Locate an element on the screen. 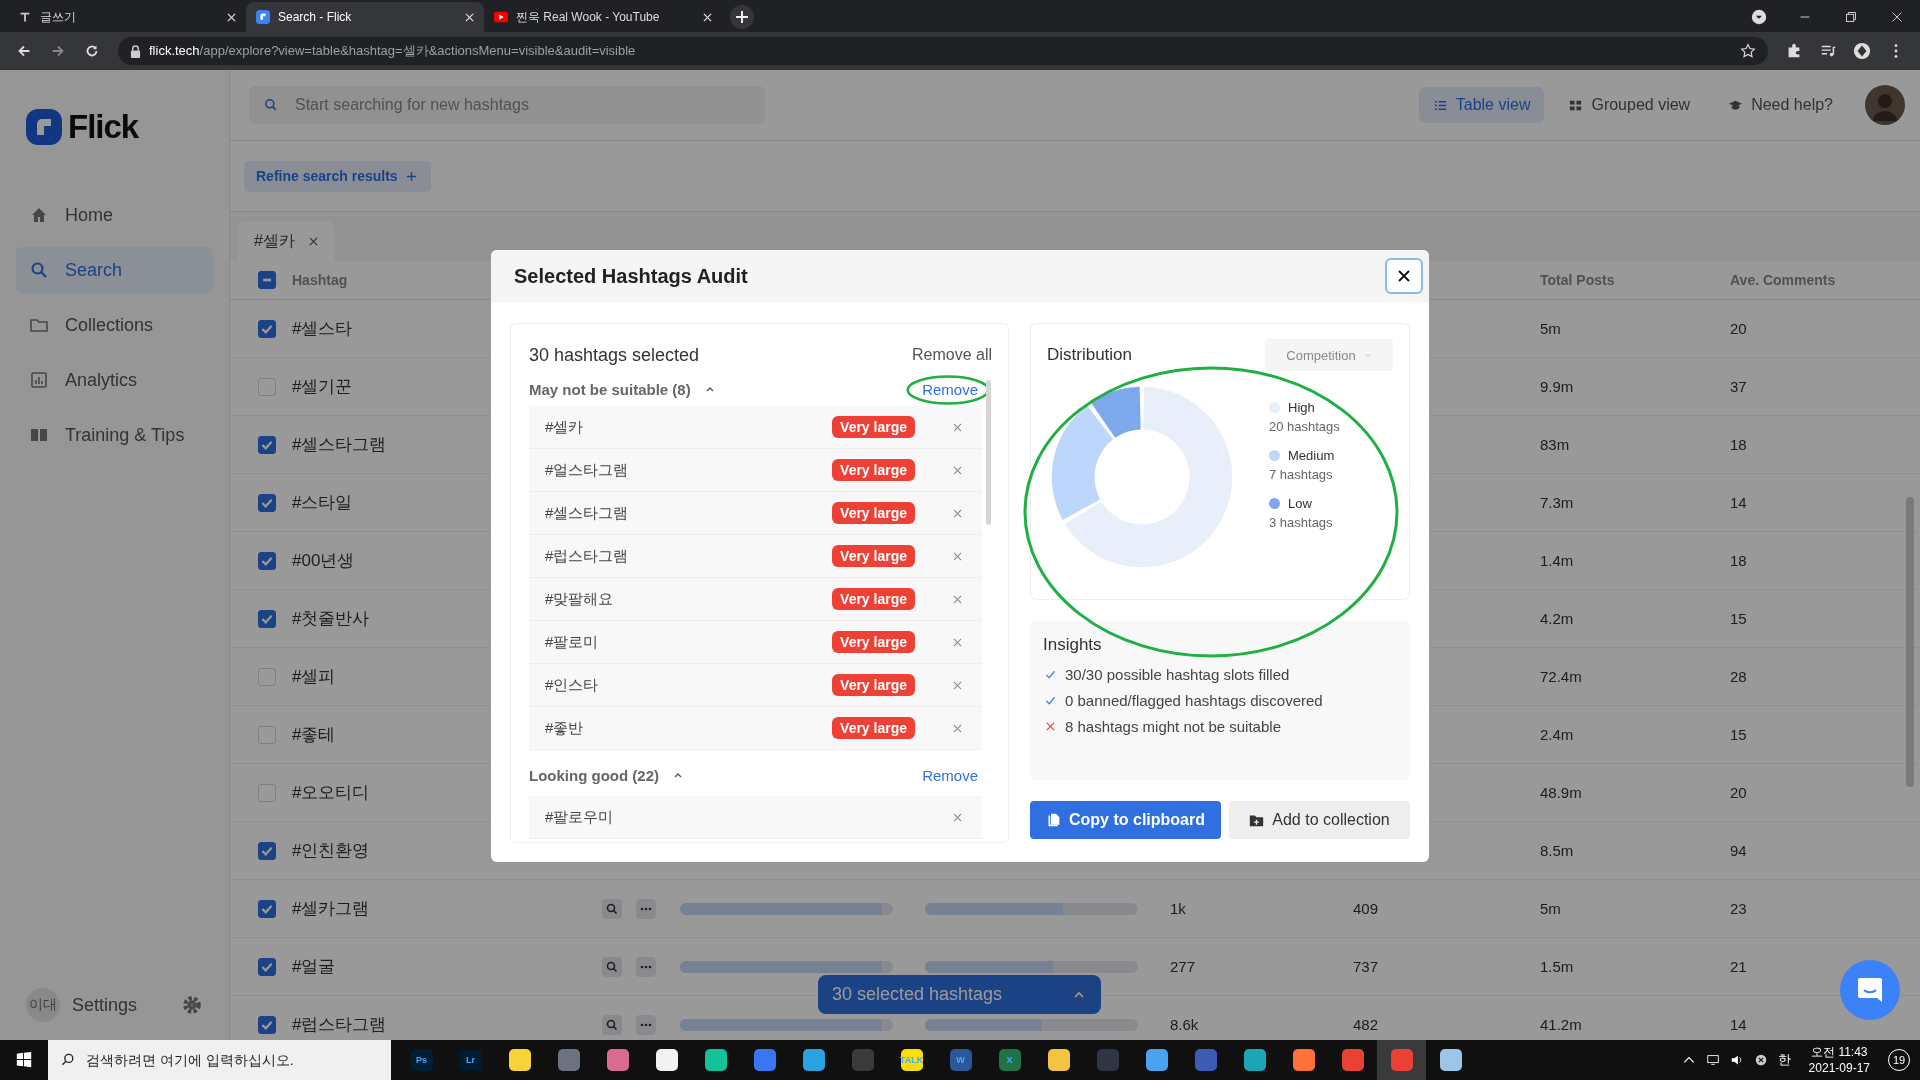 Image resolution: width=1920 pixels, height=1080 pixels. remove-link: Remove is located at coordinates (952, 775).